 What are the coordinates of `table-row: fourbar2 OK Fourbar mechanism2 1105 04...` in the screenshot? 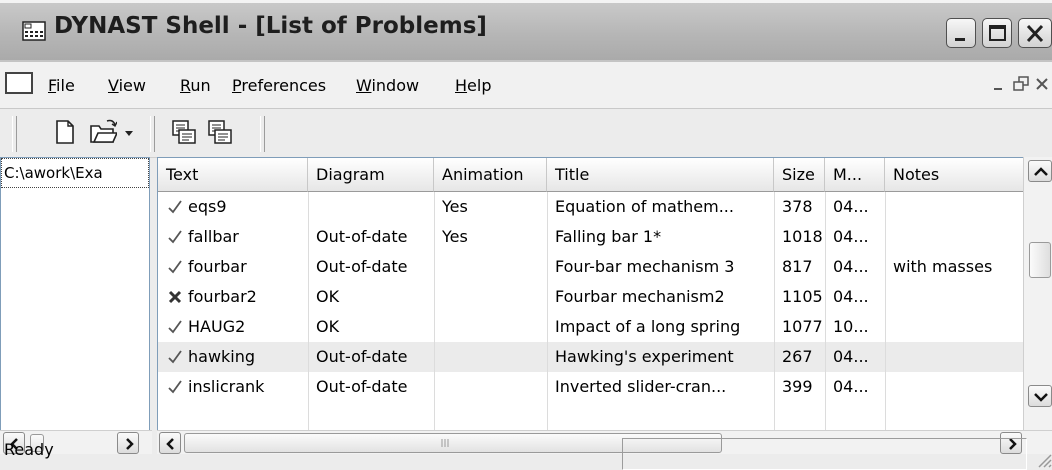 It's located at (591, 297).